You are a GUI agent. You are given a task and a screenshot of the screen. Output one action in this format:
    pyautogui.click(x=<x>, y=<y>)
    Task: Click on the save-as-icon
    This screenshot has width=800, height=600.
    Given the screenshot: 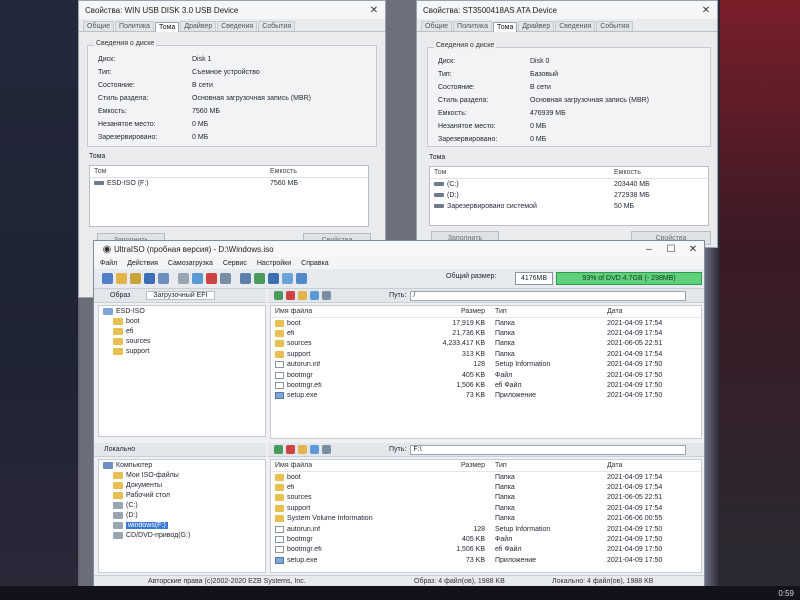 What is the action you would take?
    pyautogui.click(x=163, y=278)
    